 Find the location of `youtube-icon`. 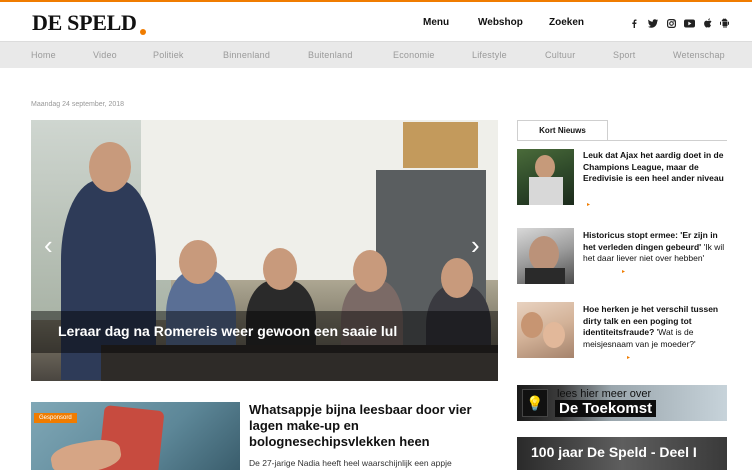

youtube-icon is located at coordinates (689, 23).